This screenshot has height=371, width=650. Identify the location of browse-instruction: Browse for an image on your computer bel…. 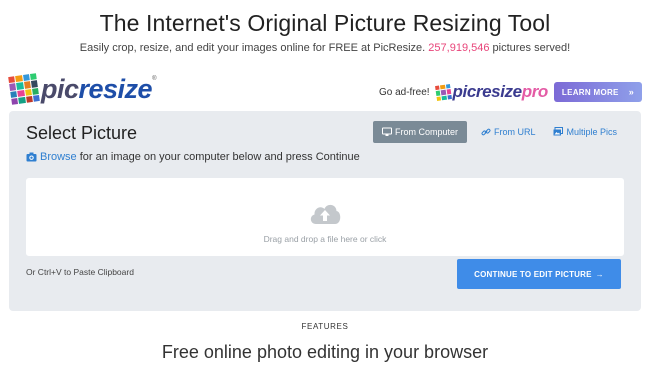
(193, 157).